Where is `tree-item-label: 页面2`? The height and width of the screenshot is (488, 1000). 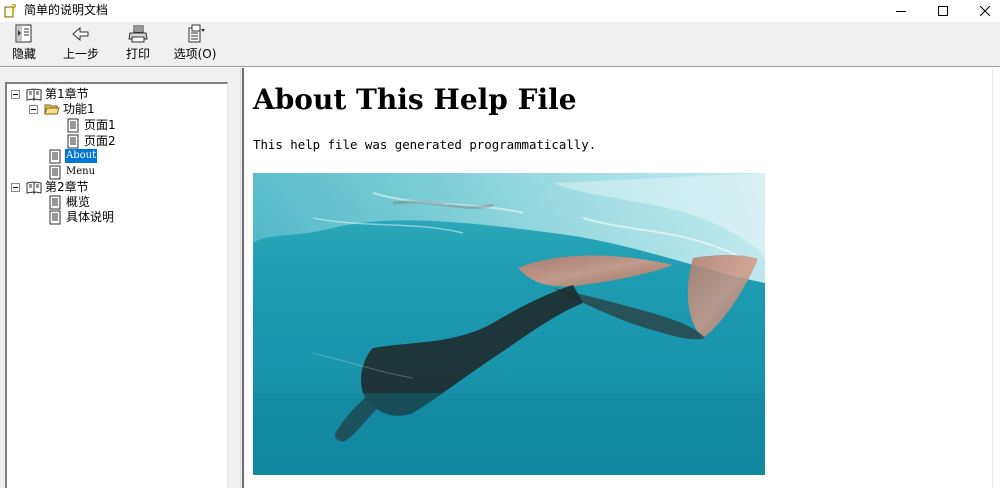 tree-item-label: 页面2 is located at coordinates (100, 141).